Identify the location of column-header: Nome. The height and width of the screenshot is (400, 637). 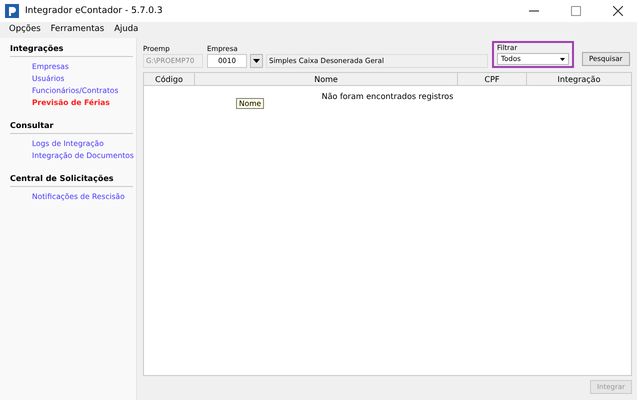
(326, 79).